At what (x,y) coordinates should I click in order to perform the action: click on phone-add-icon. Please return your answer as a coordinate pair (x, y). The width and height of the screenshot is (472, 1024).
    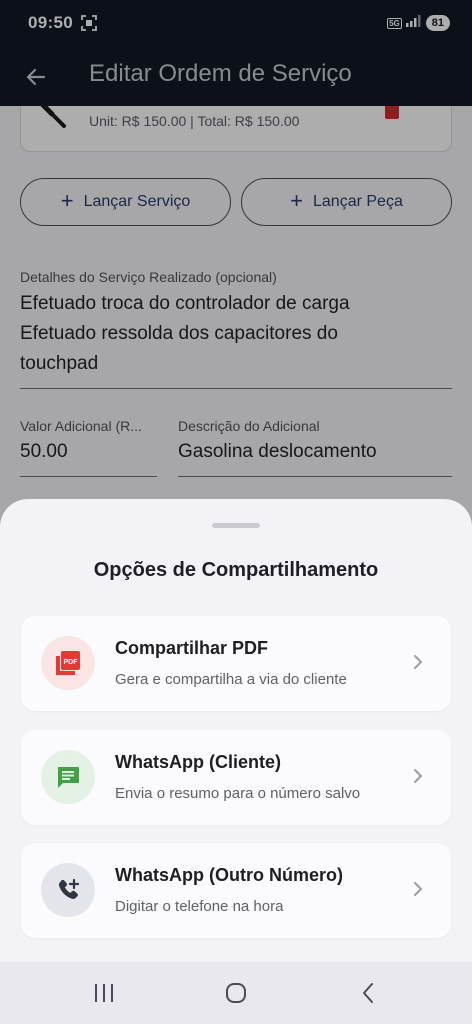
    Looking at the image, I should click on (69, 888).